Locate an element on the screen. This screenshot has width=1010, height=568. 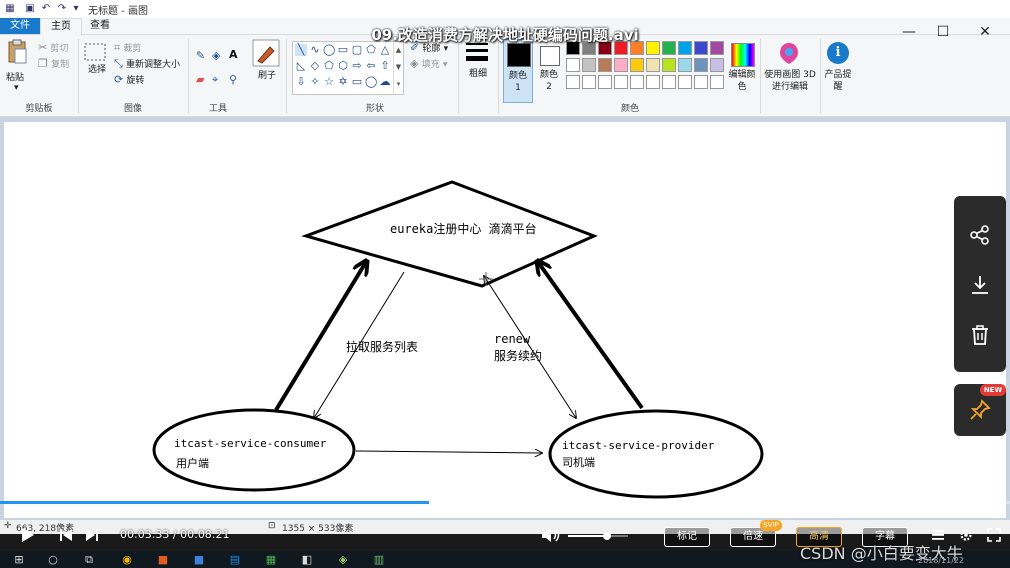
close-icon: ✕ is located at coordinates (985, 32).